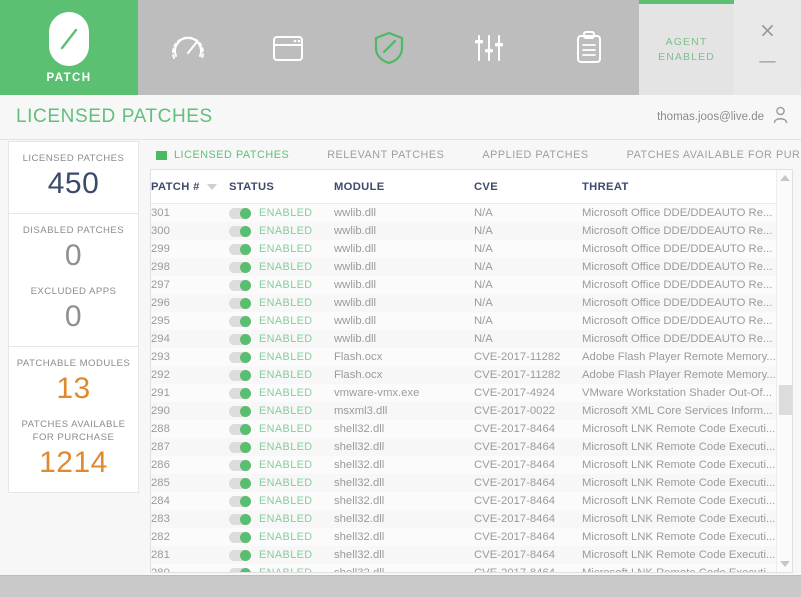  I want to click on person-icon, so click(780, 117).